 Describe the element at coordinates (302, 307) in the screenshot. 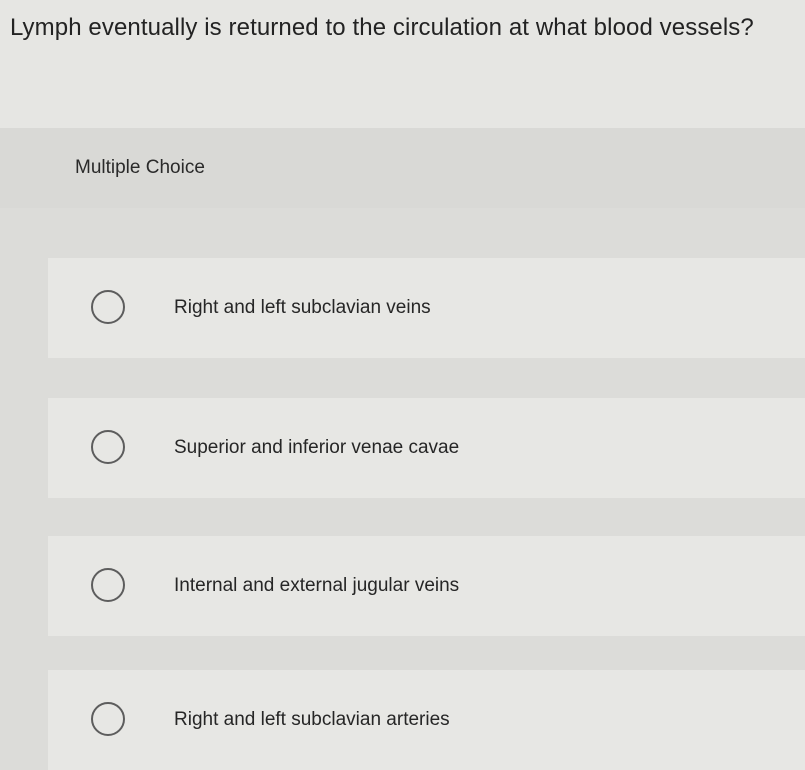

I see `choice-label: Right and left subclavian veins` at that location.